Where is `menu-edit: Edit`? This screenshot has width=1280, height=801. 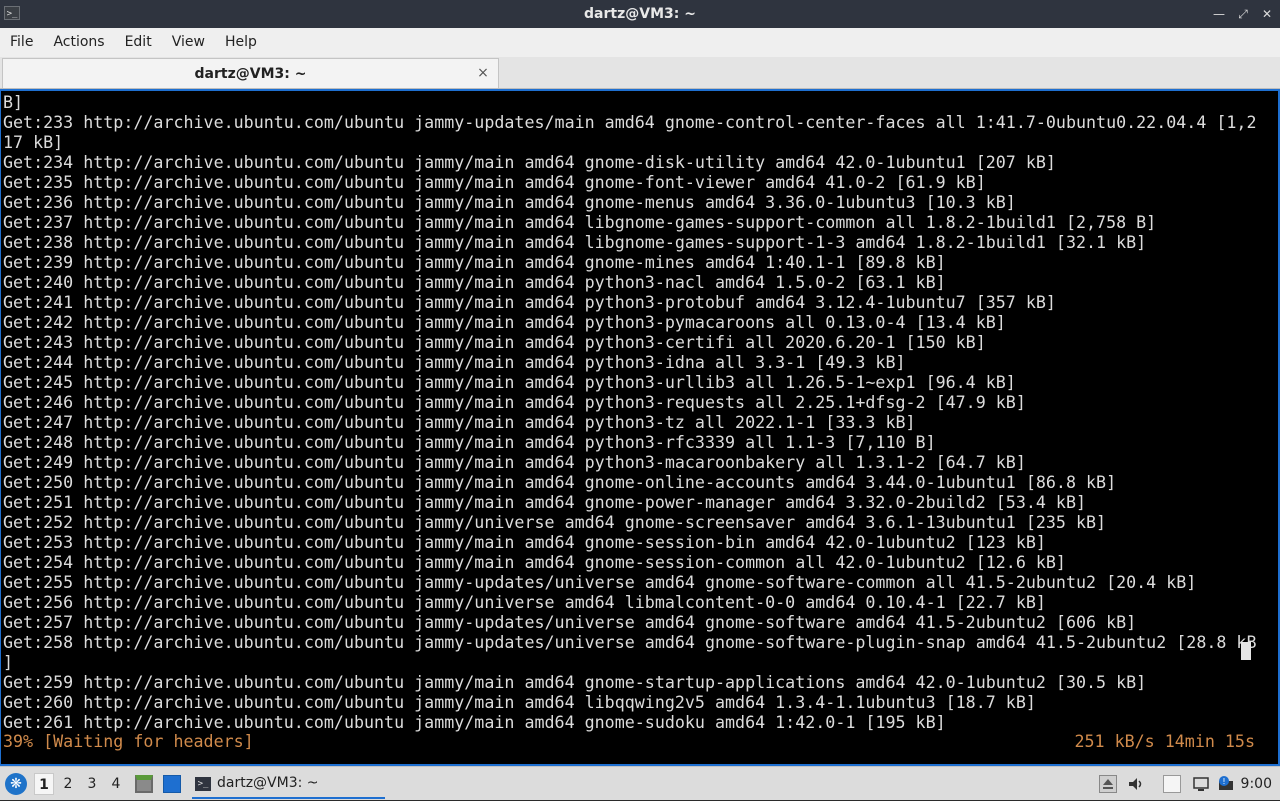
menu-edit: Edit is located at coordinates (138, 42).